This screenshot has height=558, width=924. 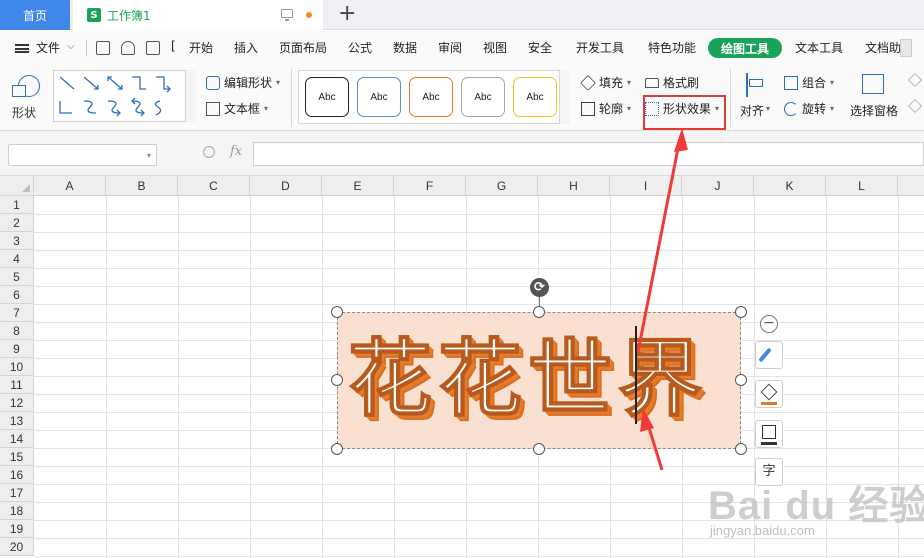 What do you see at coordinates (17, 385) in the screenshot?
I see `row-header: 11` at bounding box center [17, 385].